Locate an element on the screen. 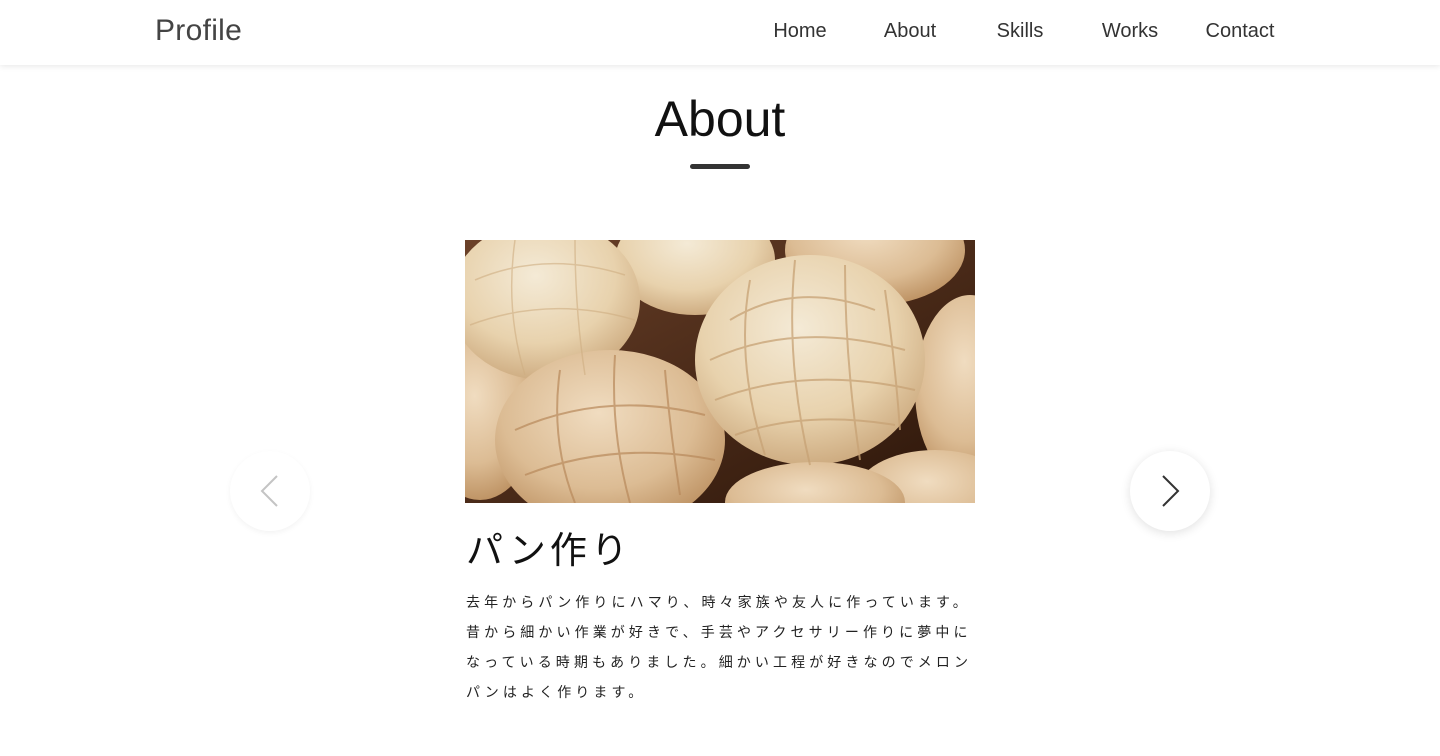 The height and width of the screenshot is (756, 1440). slide-title: パン作り is located at coordinates (549, 550).